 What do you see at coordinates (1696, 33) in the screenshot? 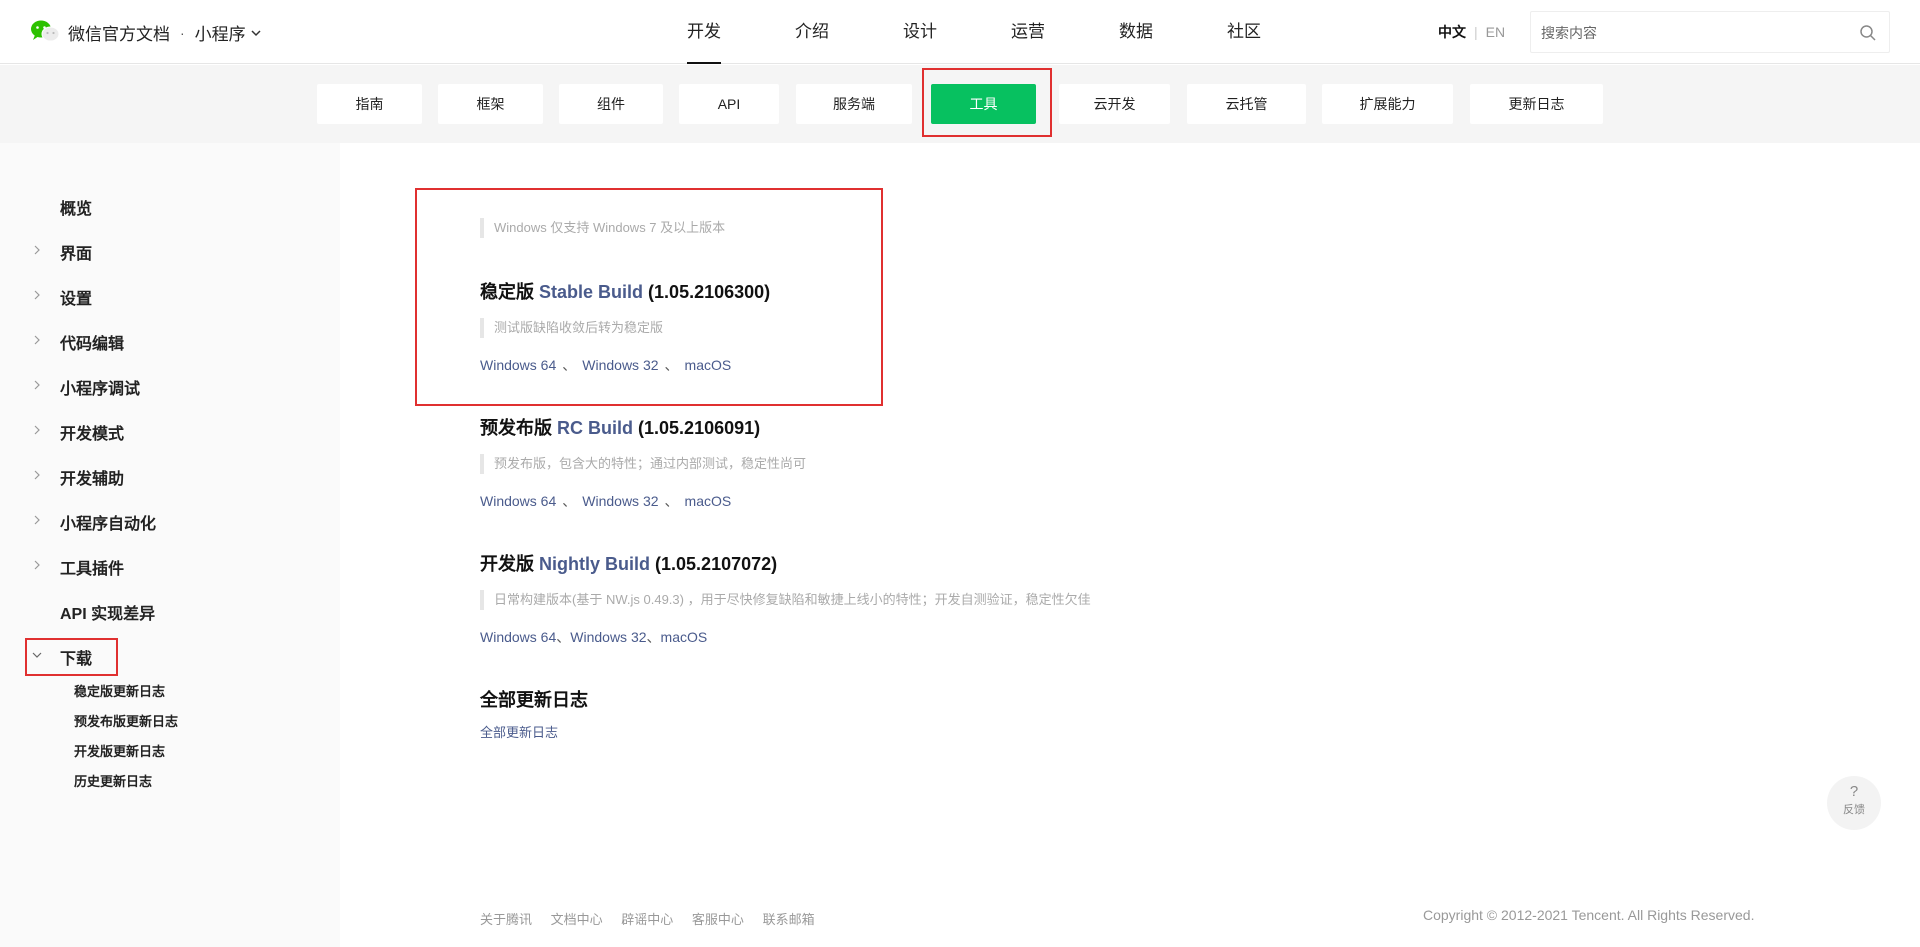
I see `search-input` at bounding box center [1696, 33].